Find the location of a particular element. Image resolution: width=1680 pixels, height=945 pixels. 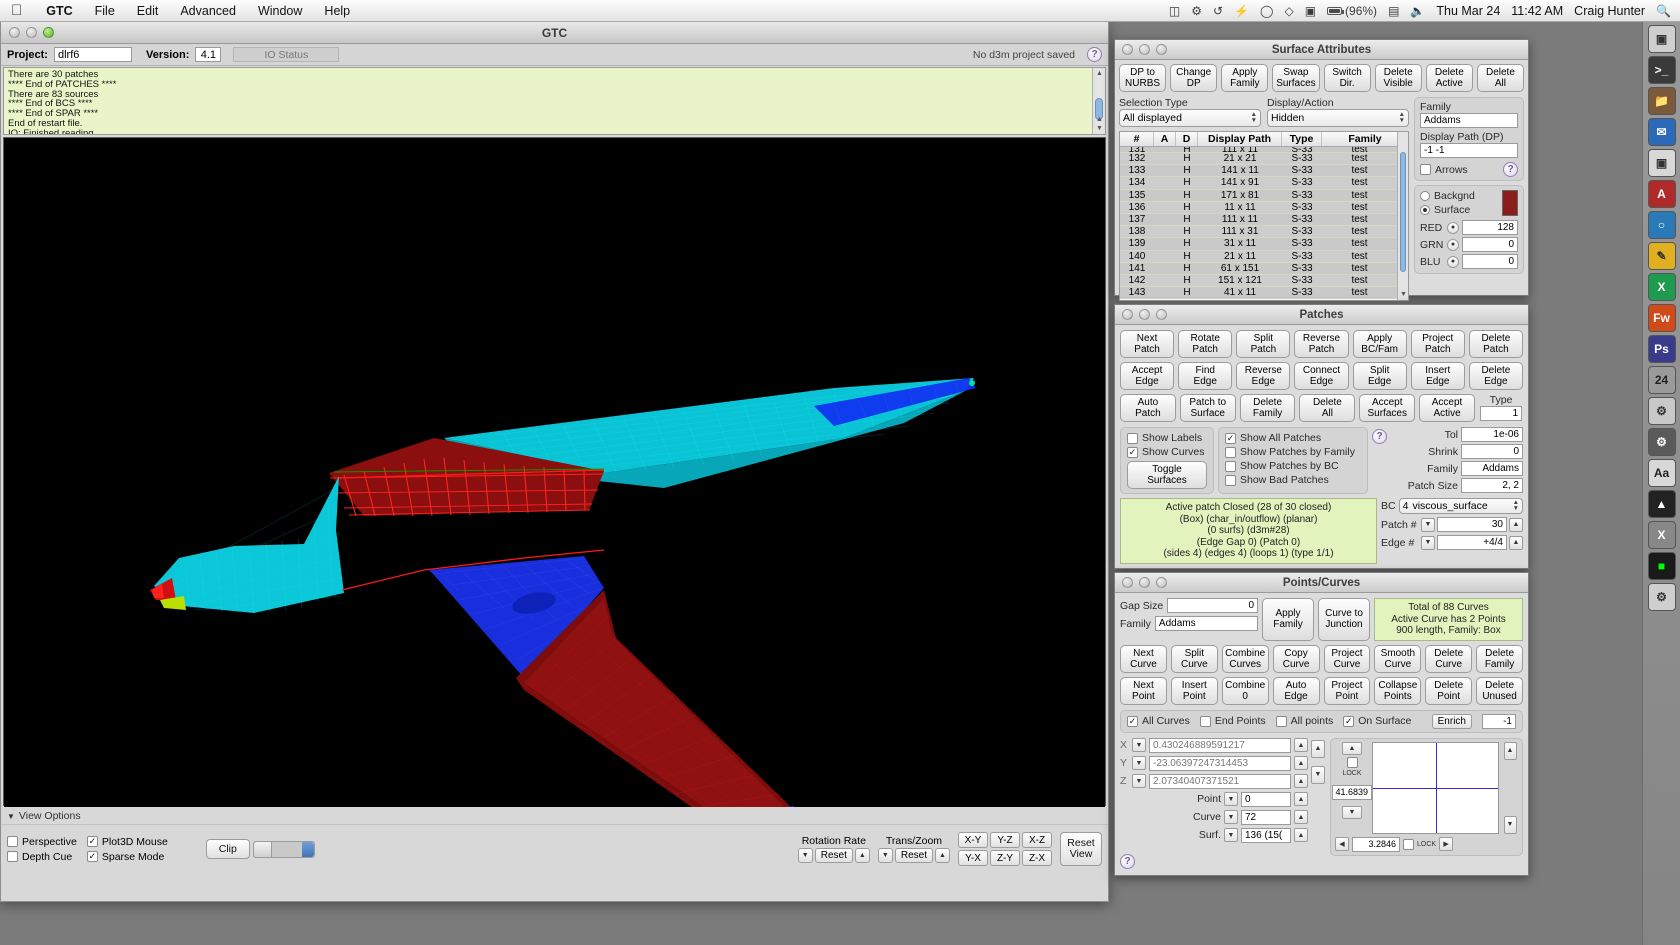

curves-copy-curve-button: Copy Curve is located at coordinates (1296, 658).